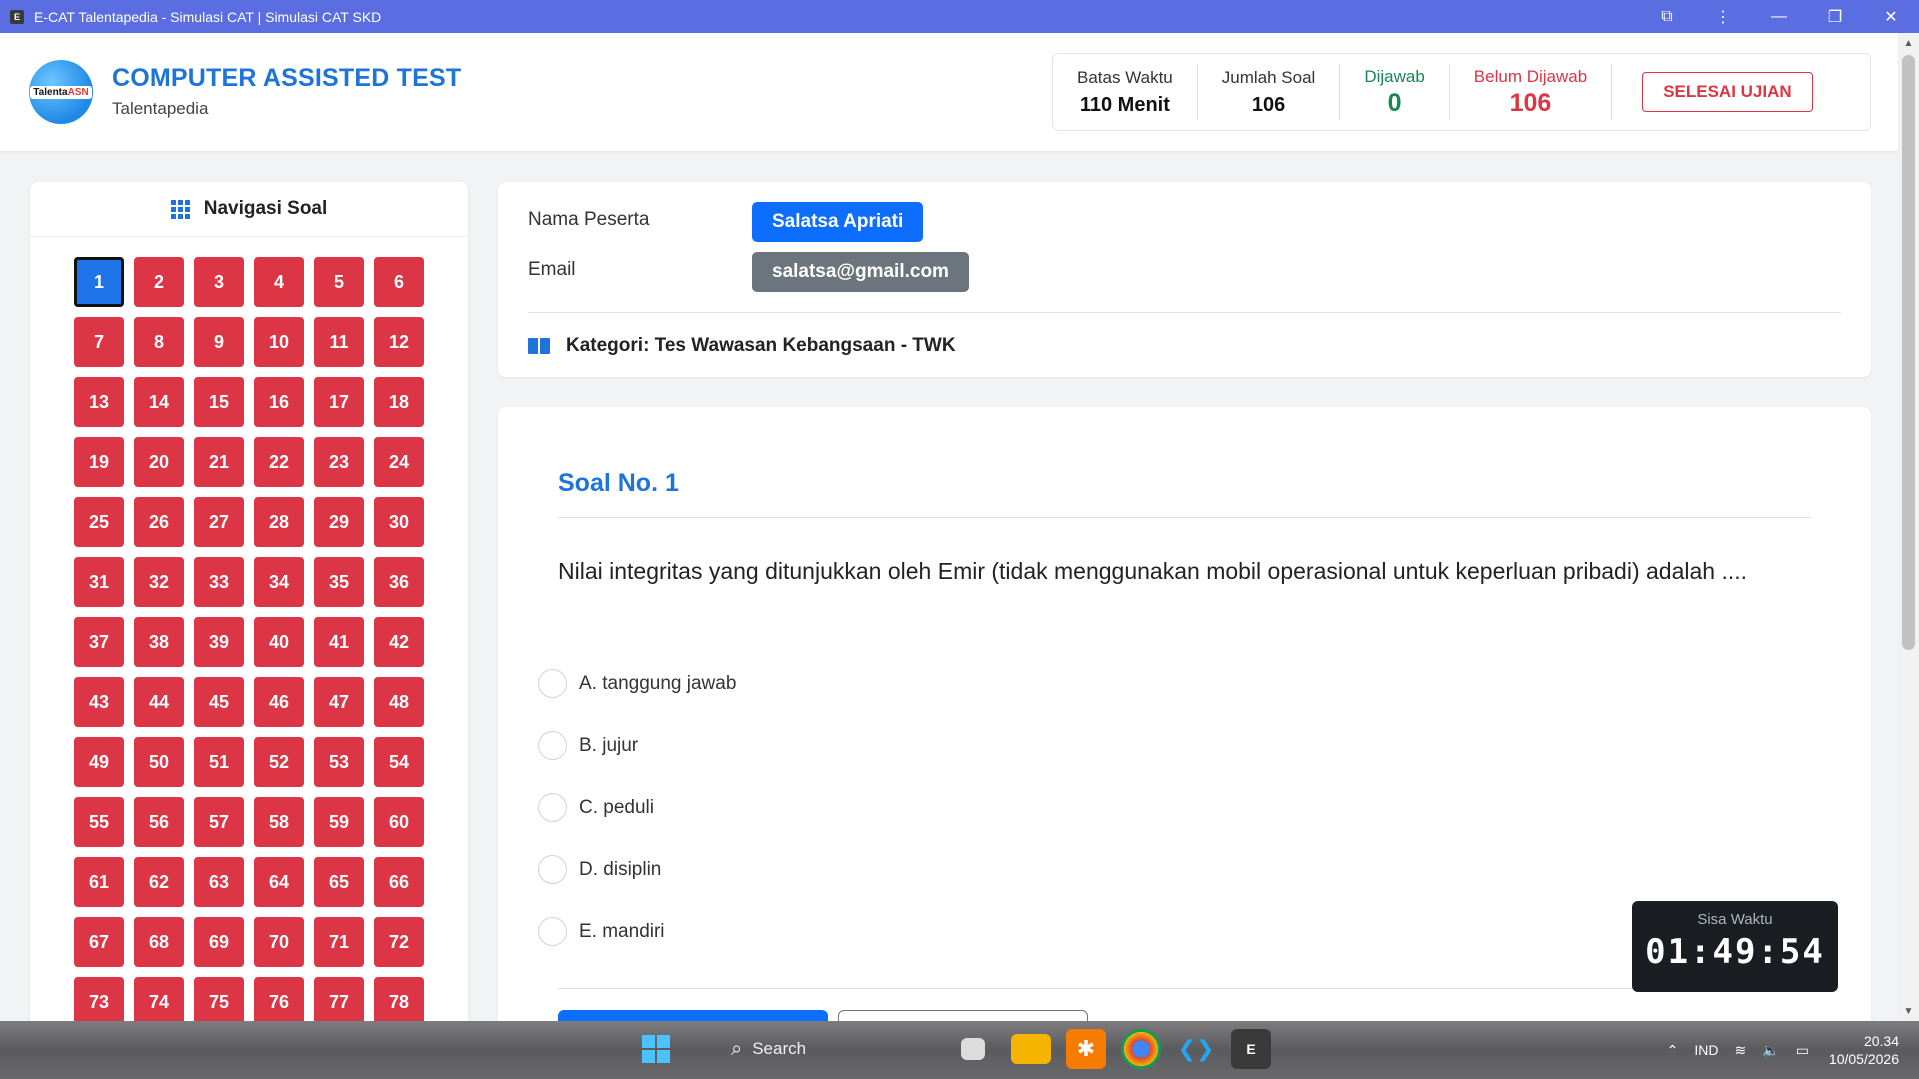 Image resolution: width=1919 pixels, height=1079 pixels. I want to click on question-number-button: 19, so click(99, 462).